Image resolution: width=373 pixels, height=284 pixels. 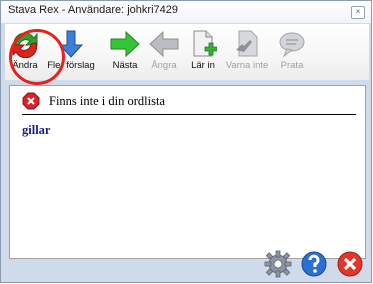 I want to click on left-arrow-icon, so click(x=164, y=44).